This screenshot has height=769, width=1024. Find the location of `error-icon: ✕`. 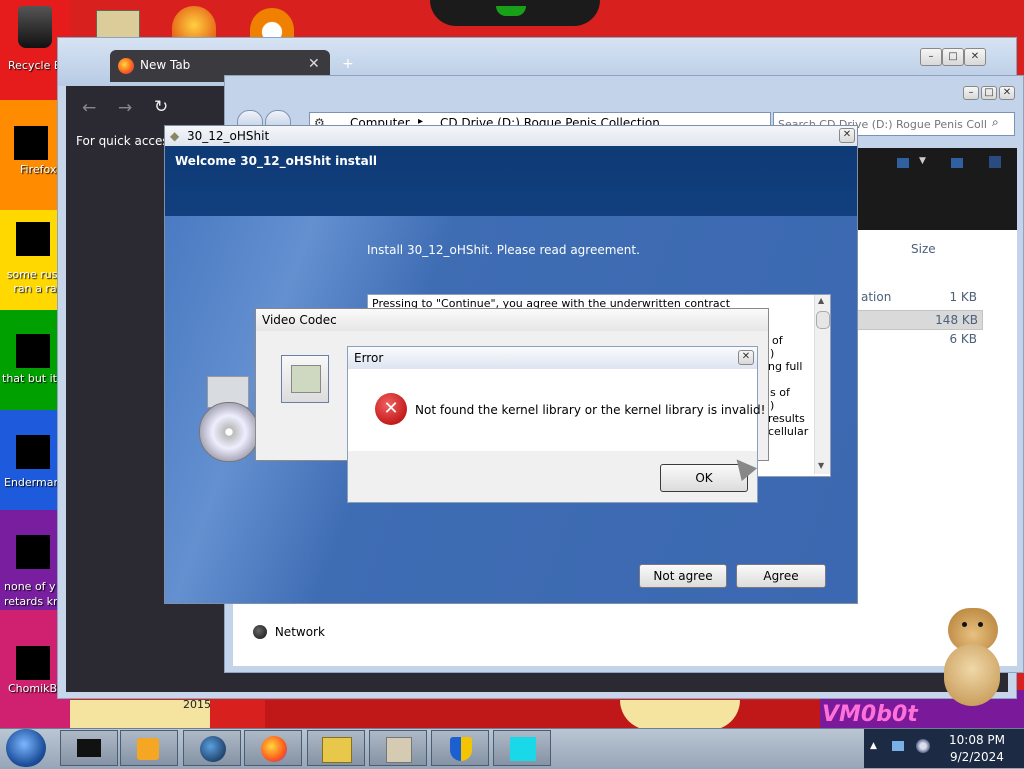

error-icon: ✕ is located at coordinates (391, 409).